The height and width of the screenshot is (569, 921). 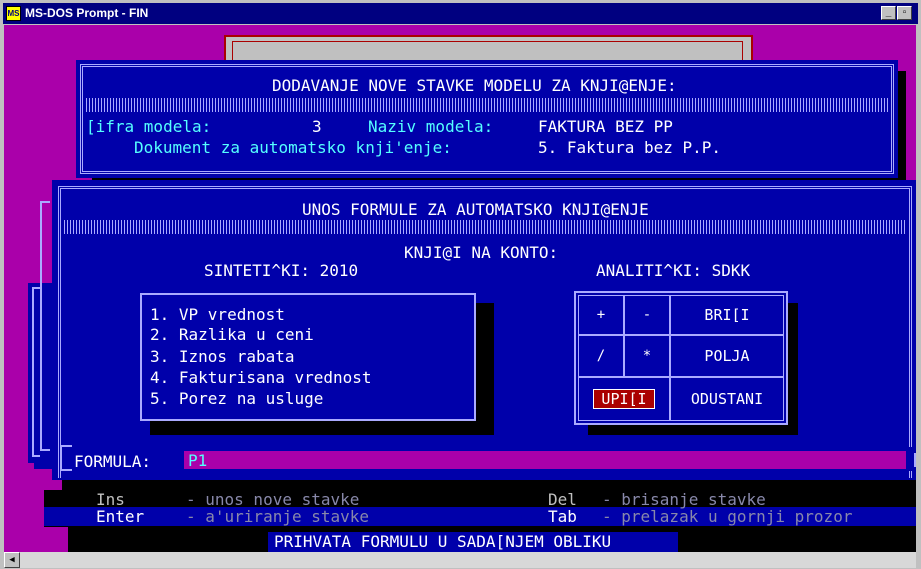 I want to click on background-window-left-frame, so click(x=36, y=372).